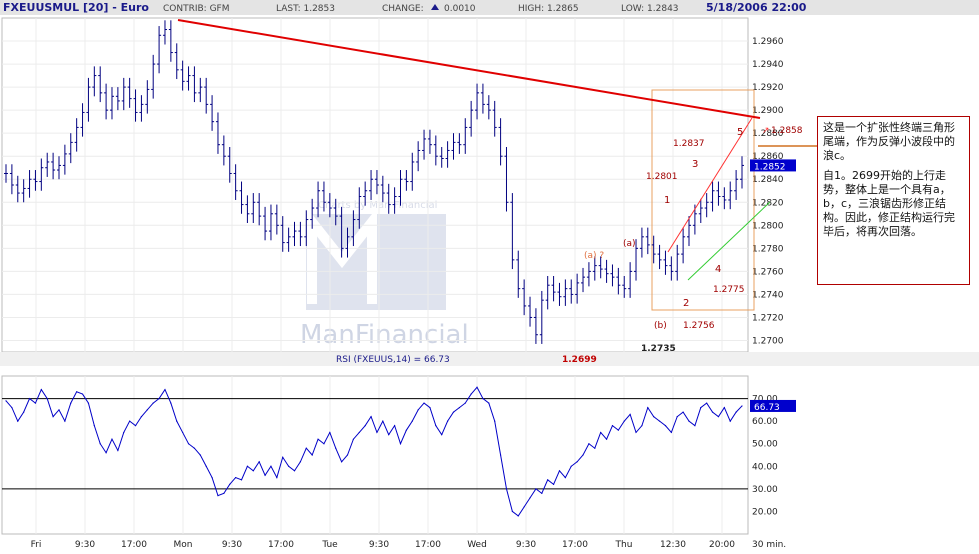 Image resolution: width=979 pixels, height=554 pixels. What do you see at coordinates (667, 200) in the screenshot?
I see `wave-label-w1: 1` at bounding box center [667, 200].